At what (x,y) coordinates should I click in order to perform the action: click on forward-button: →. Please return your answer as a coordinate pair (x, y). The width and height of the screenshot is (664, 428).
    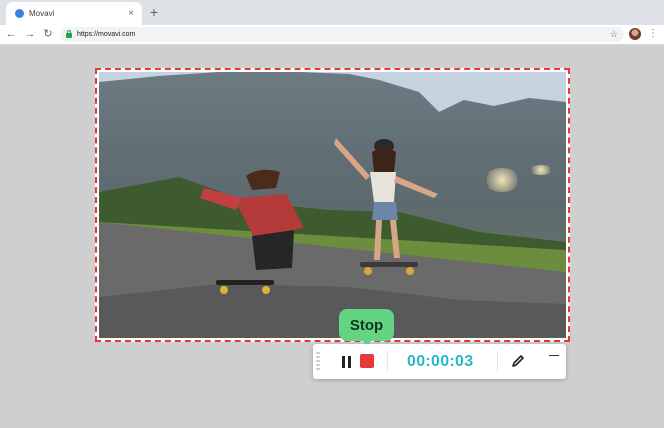
    Looking at the image, I should click on (30, 34).